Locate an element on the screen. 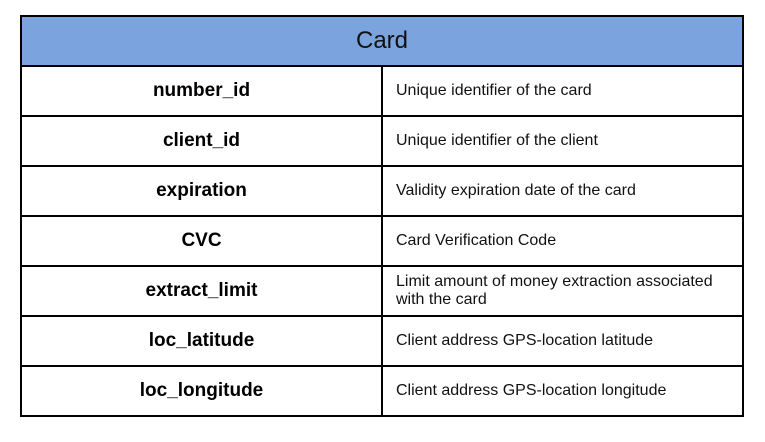 The height and width of the screenshot is (442, 765). field-description: Unique identifier of the client is located at coordinates (562, 141).